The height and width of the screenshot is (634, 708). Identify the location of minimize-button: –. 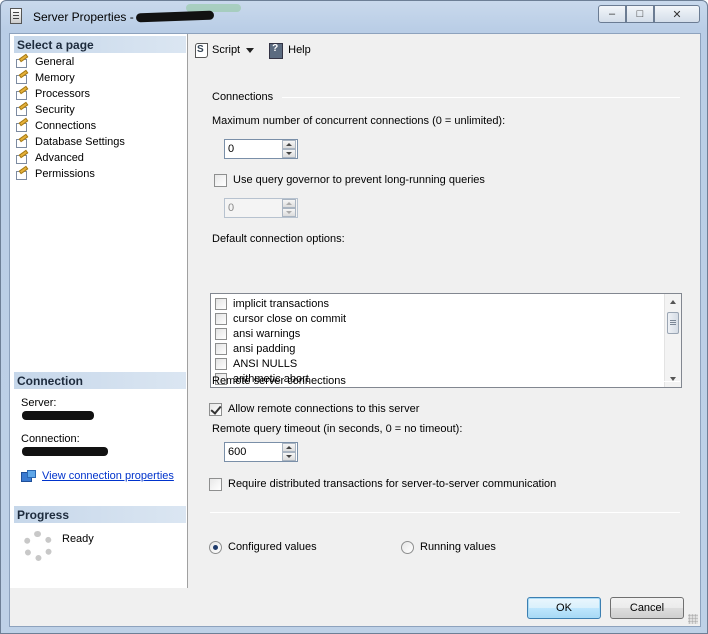
(612, 14).